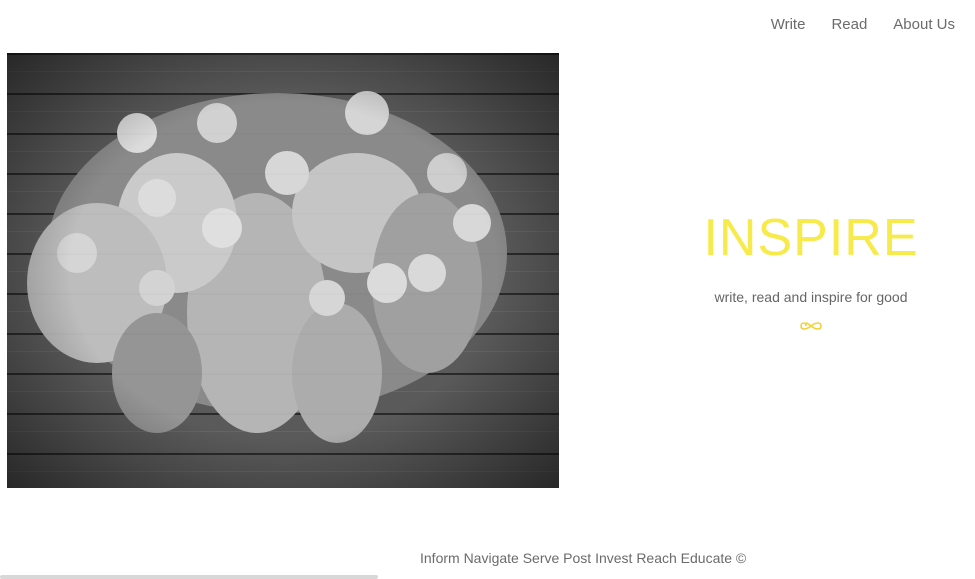  What do you see at coordinates (811, 238) in the screenshot?
I see `hero-title: INSPIRE` at bounding box center [811, 238].